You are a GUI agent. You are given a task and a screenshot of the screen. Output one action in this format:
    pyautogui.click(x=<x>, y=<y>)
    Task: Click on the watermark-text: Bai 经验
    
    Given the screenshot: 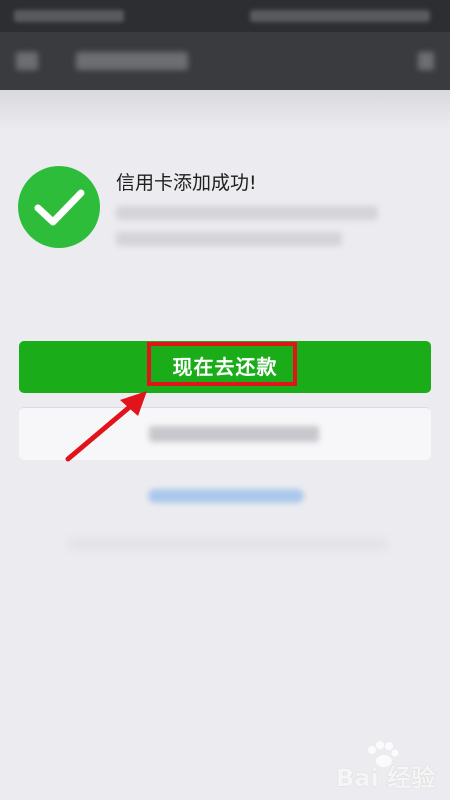 What is the action you would take?
    pyautogui.click(x=386, y=778)
    